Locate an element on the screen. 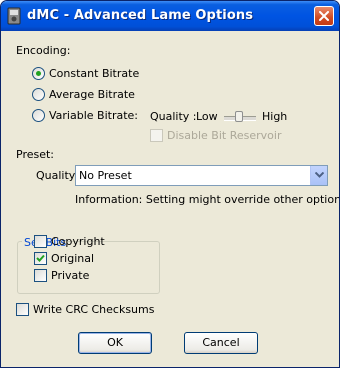 The image size is (340, 368). checkmark-icon is located at coordinates (40, 258).